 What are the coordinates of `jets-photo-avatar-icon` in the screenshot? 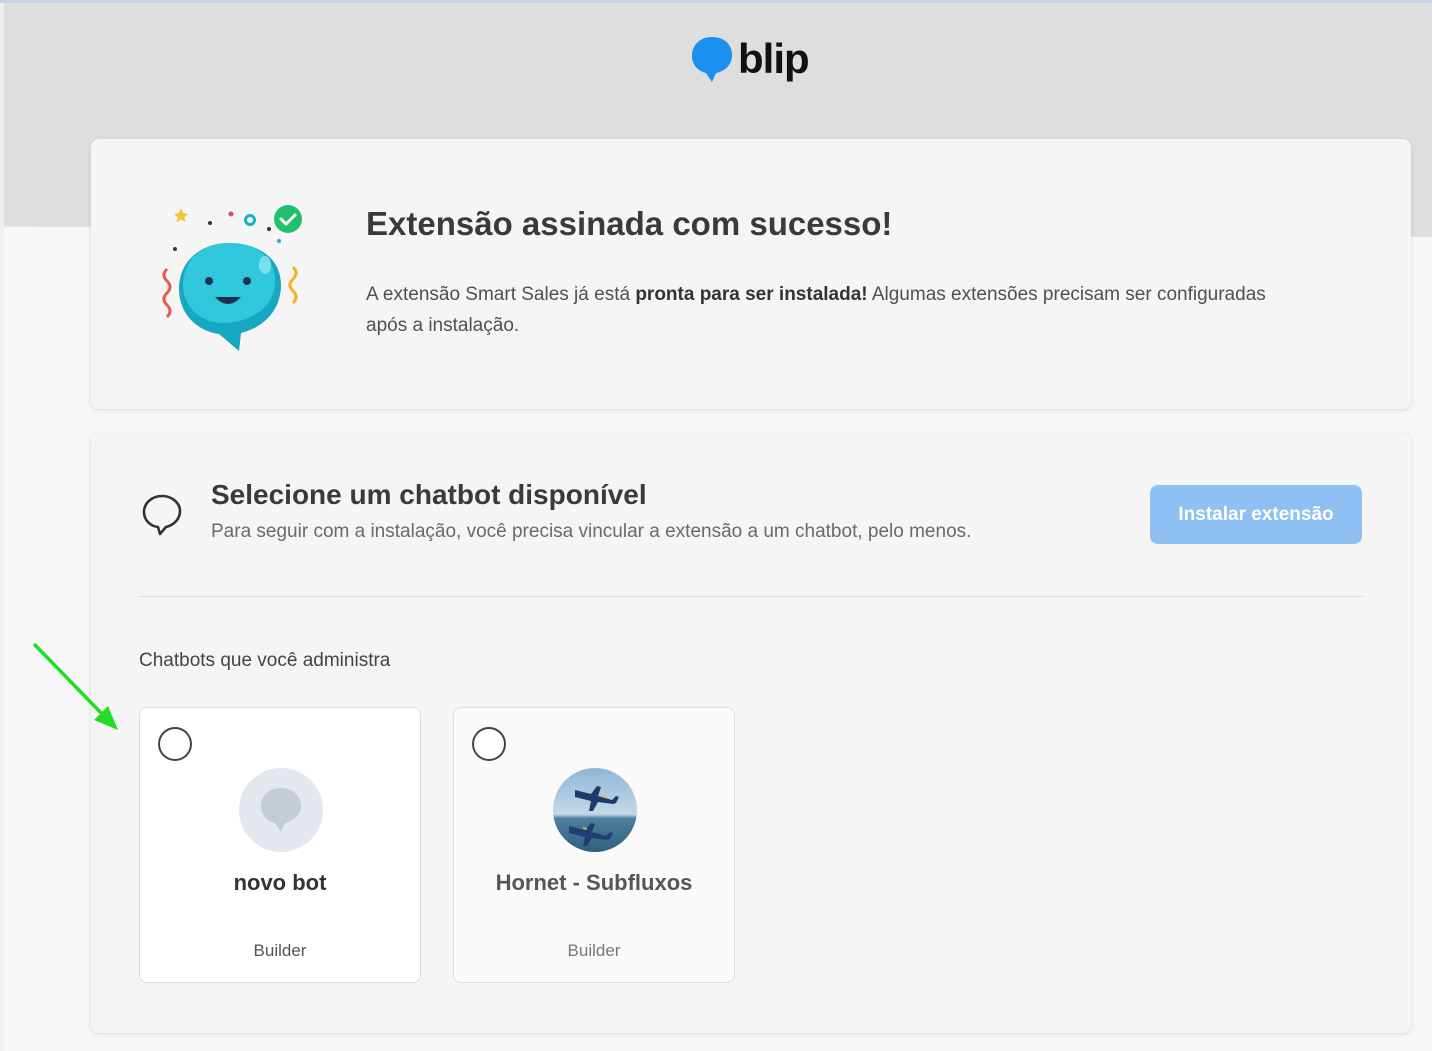 It's located at (595, 810).